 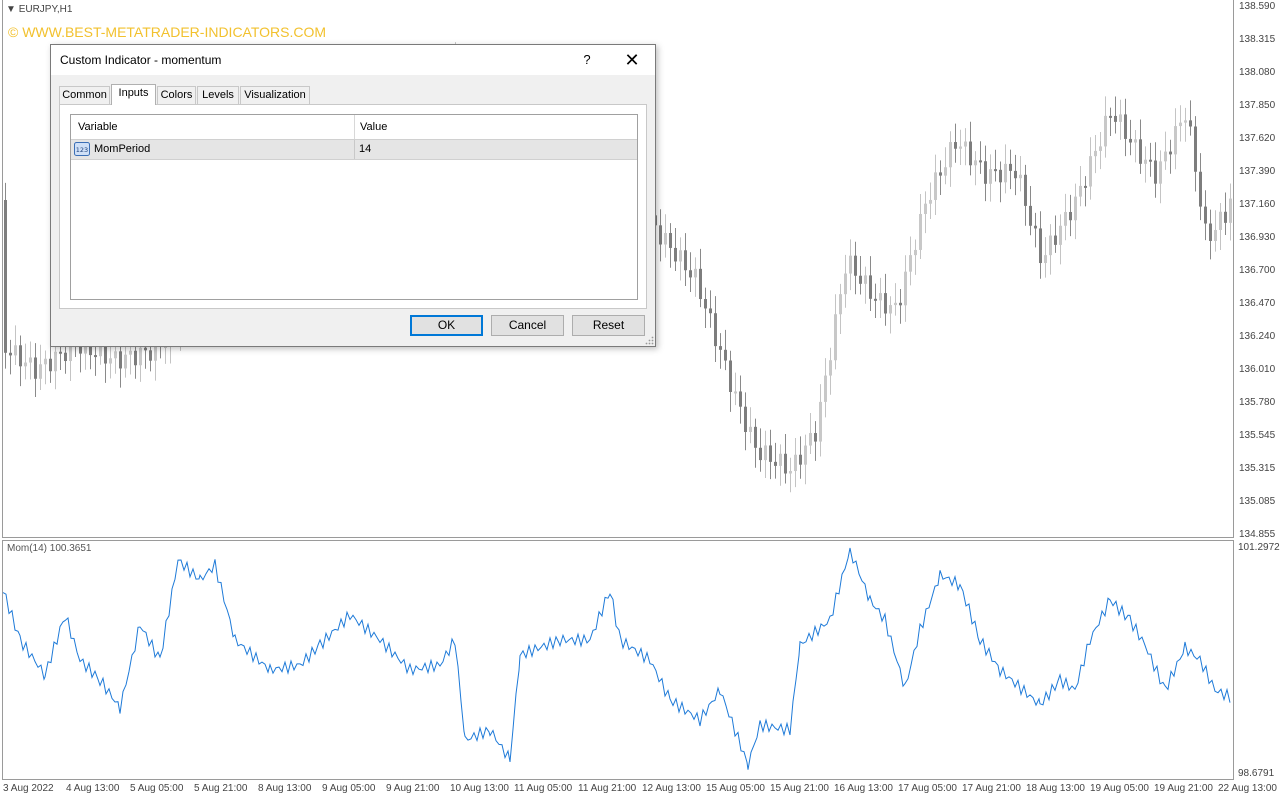 I want to click on tab-inputs: Inputs, so click(x=133, y=94).